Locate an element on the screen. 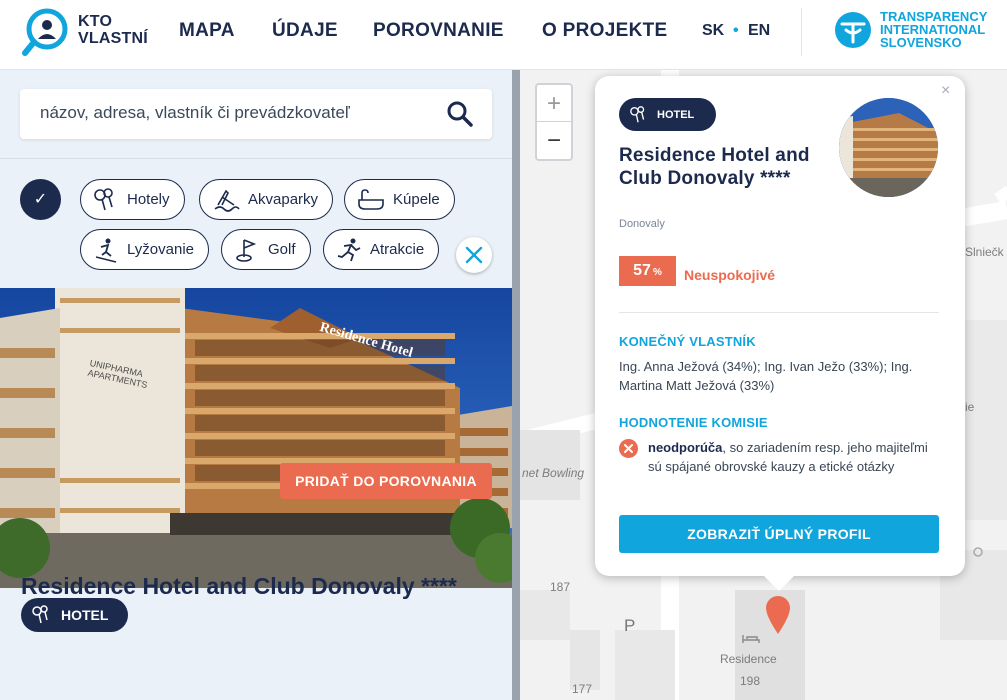  hotel-title: Residence Hotel and Club Donovaly **** is located at coordinates (239, 586).